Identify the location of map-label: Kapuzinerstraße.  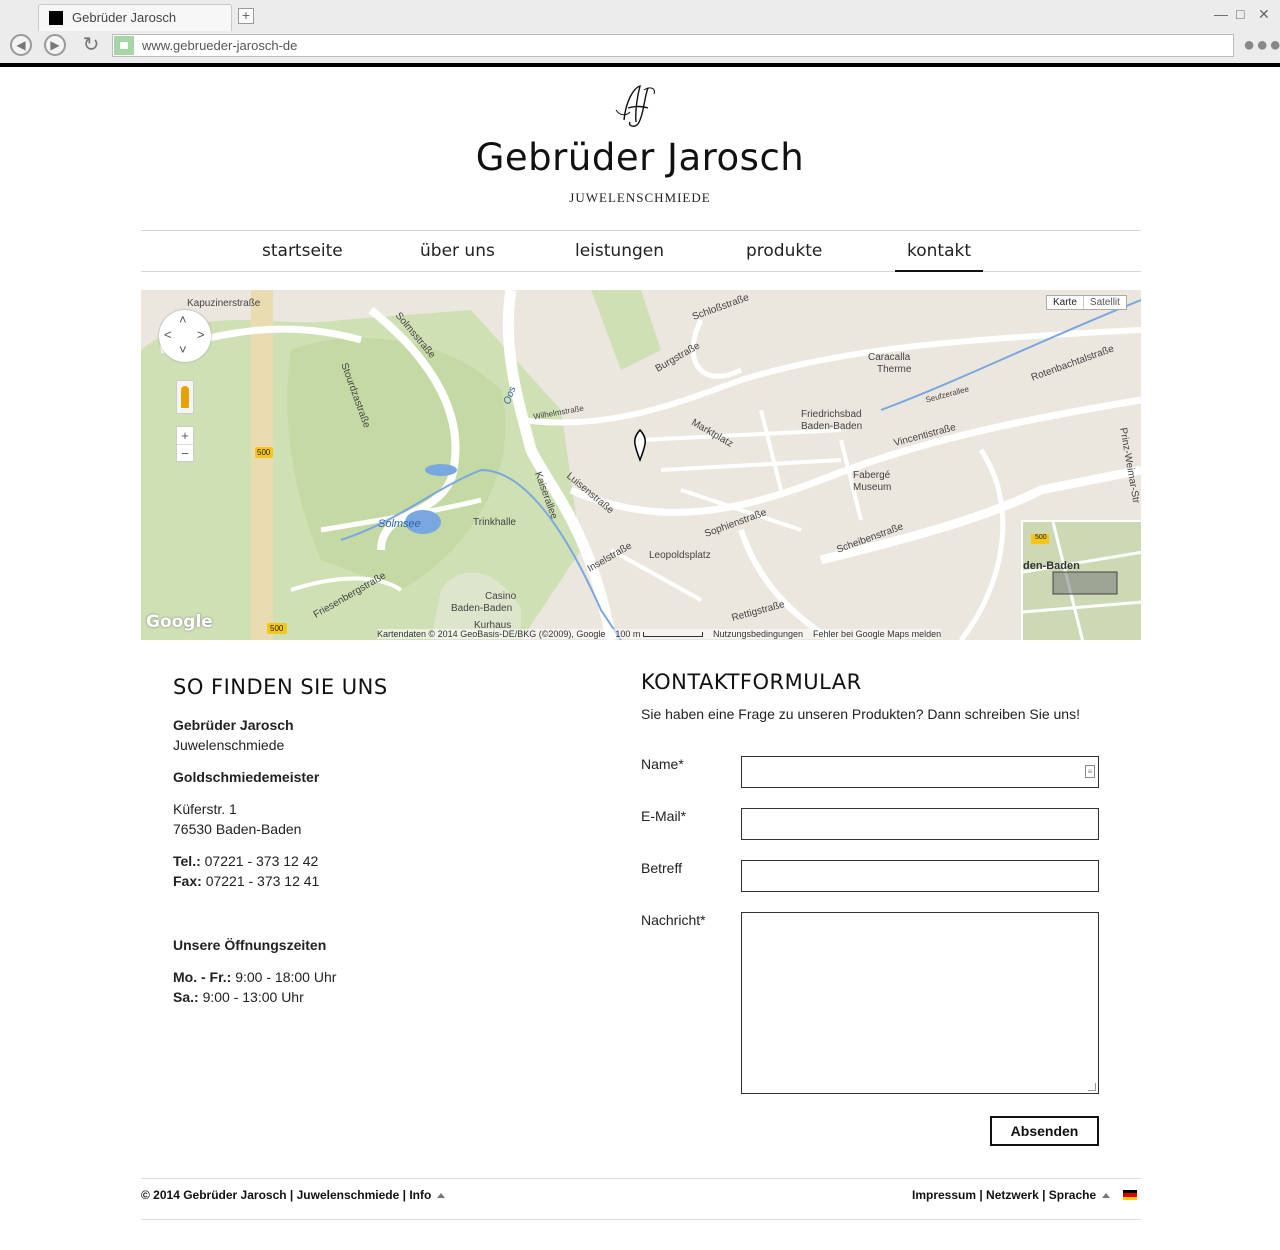
(224, 303).